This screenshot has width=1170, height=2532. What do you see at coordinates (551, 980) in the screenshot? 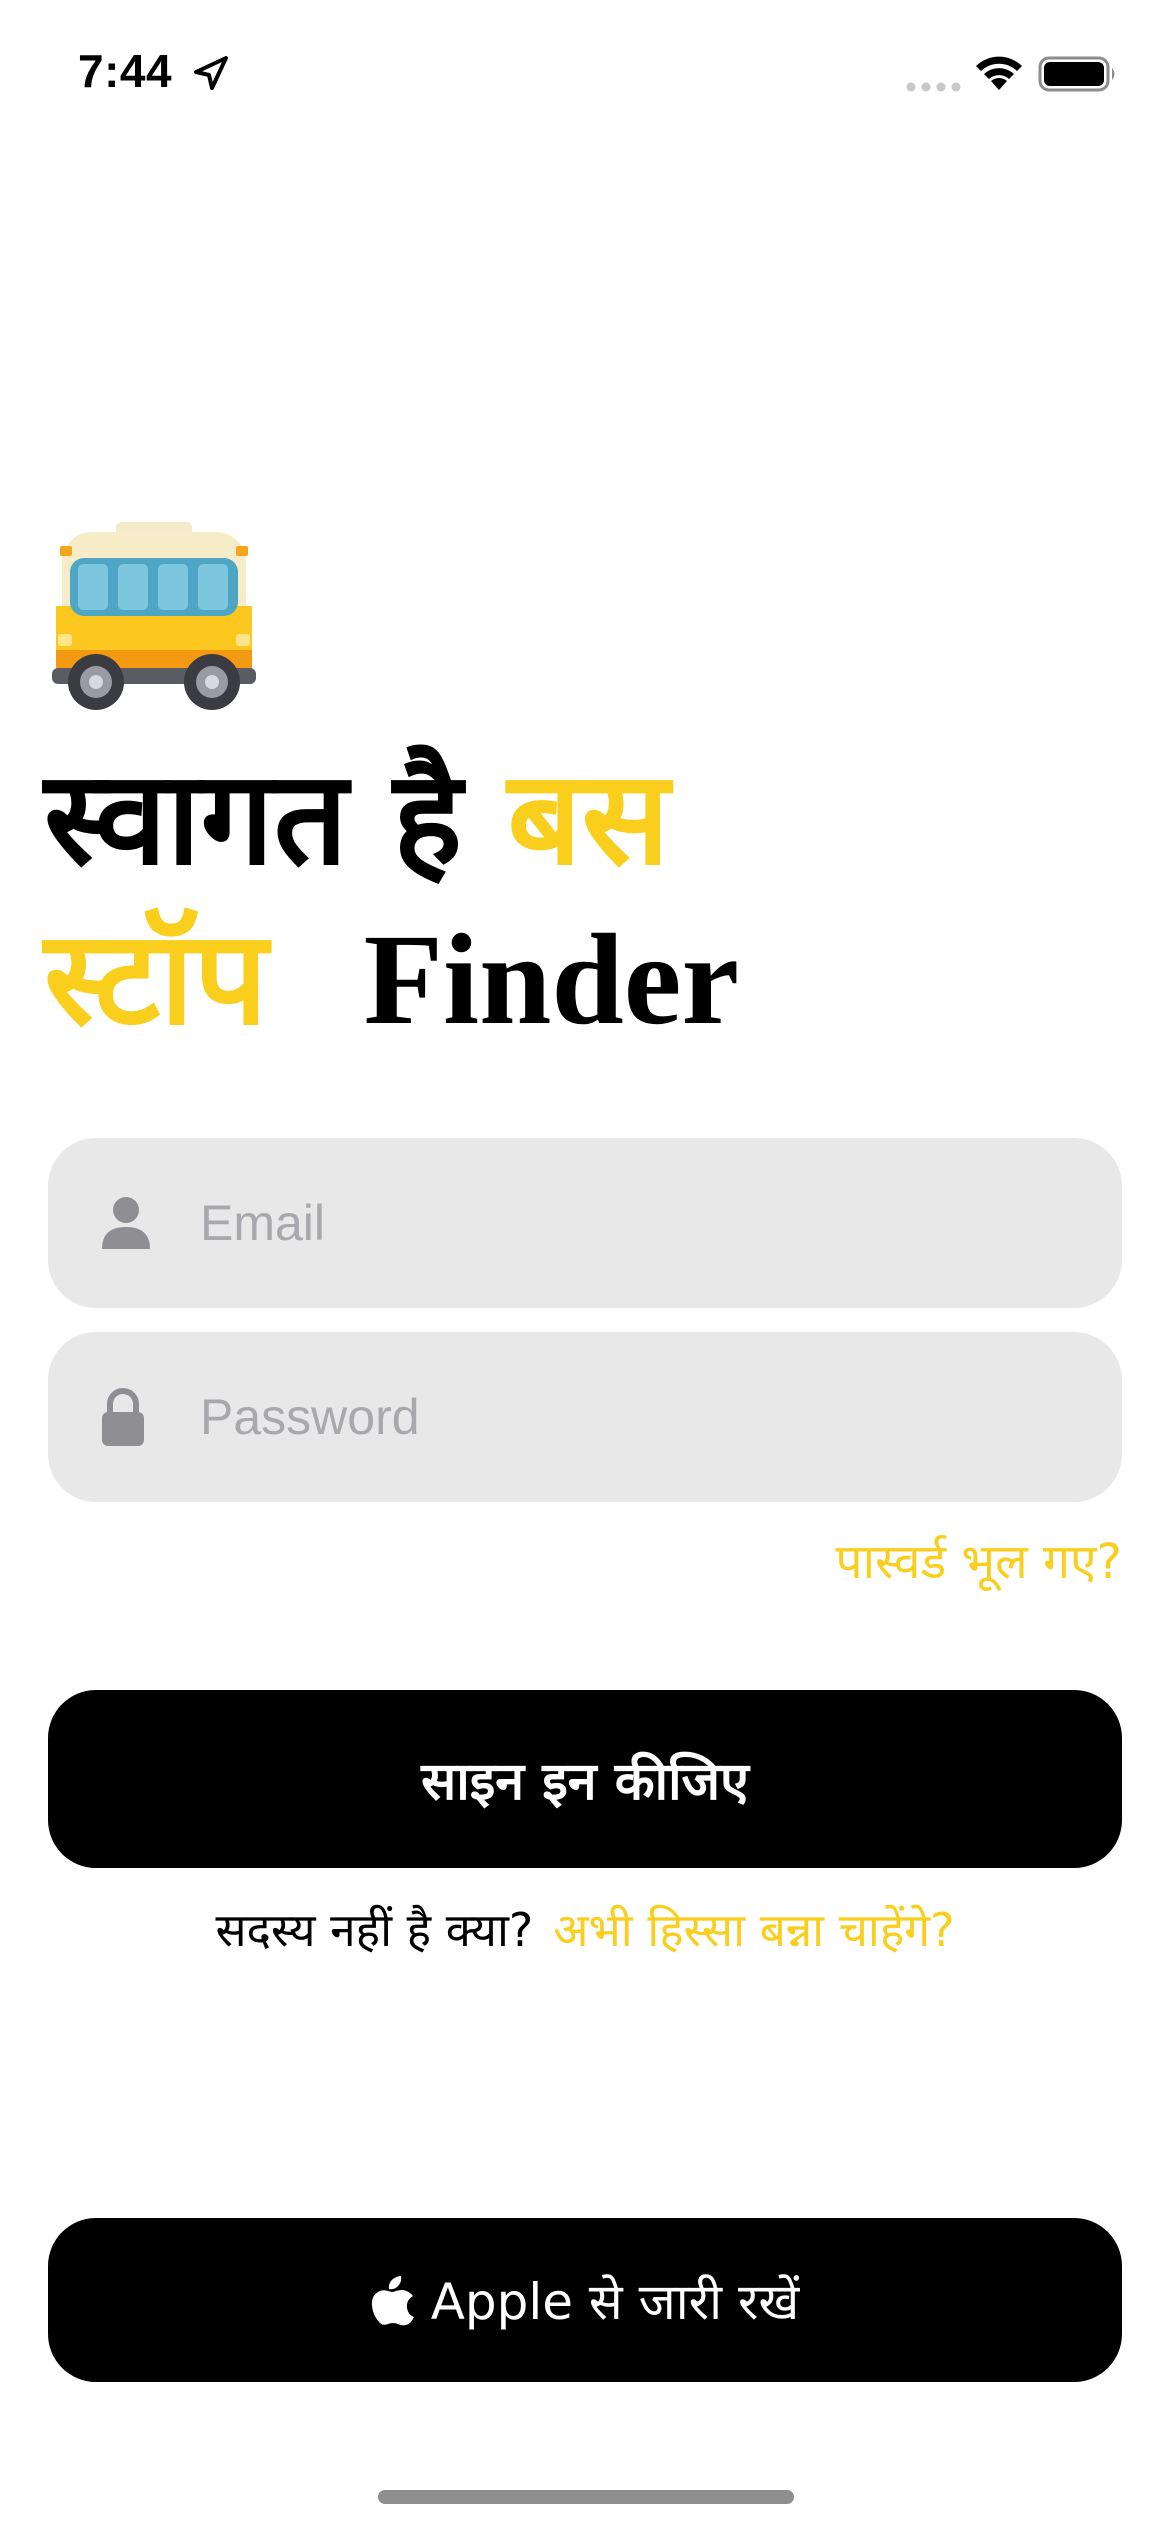
I see `app-name-finder: Finder` at bounding box center [551, 980].